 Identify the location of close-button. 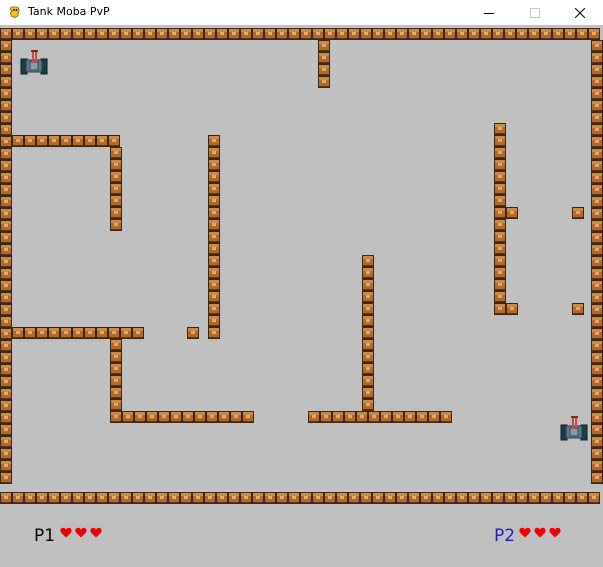
(580, 12).